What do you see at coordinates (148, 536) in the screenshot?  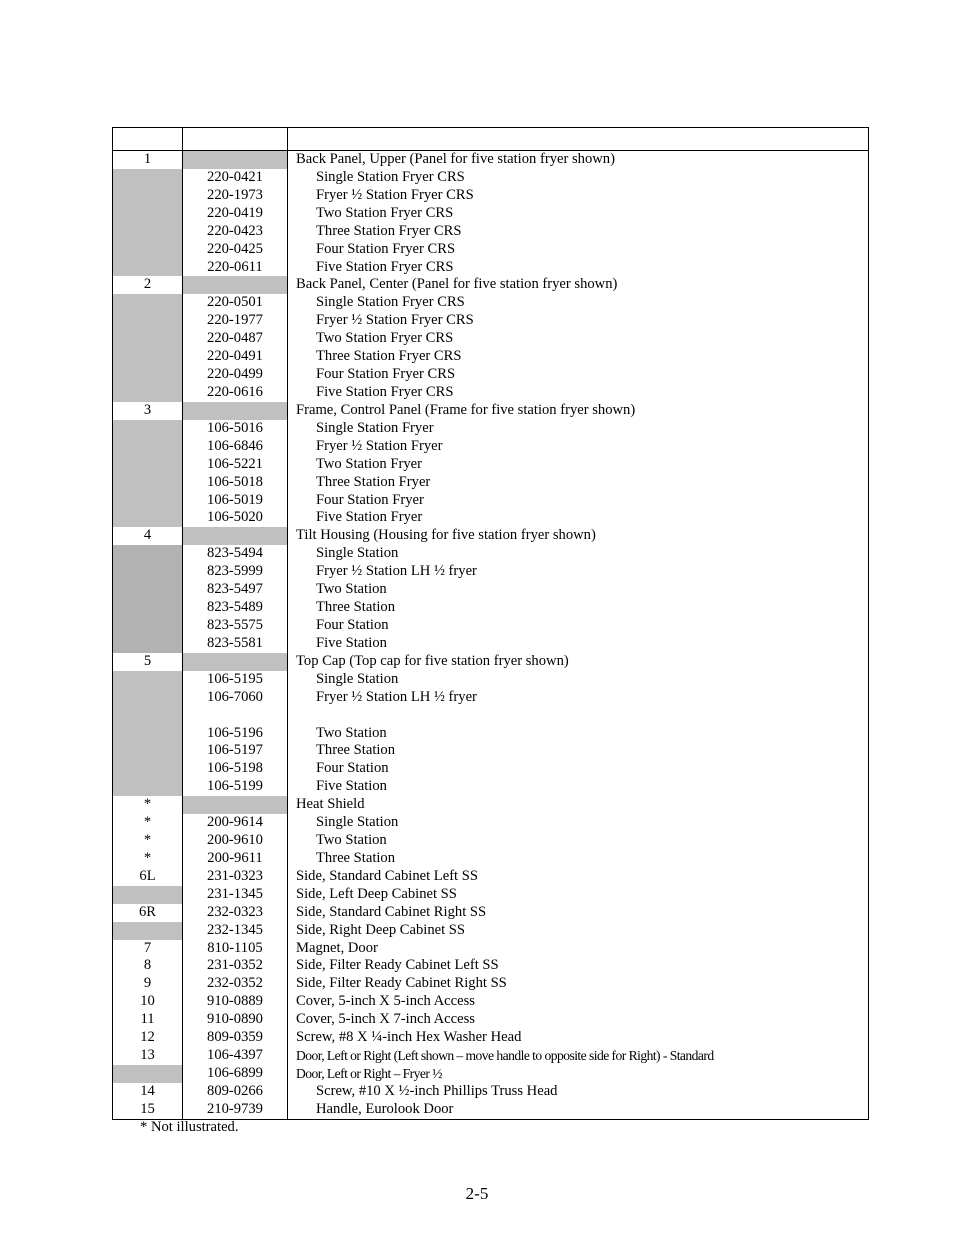 I see `item-number-cell: 4` at bounding box center [148, 536].